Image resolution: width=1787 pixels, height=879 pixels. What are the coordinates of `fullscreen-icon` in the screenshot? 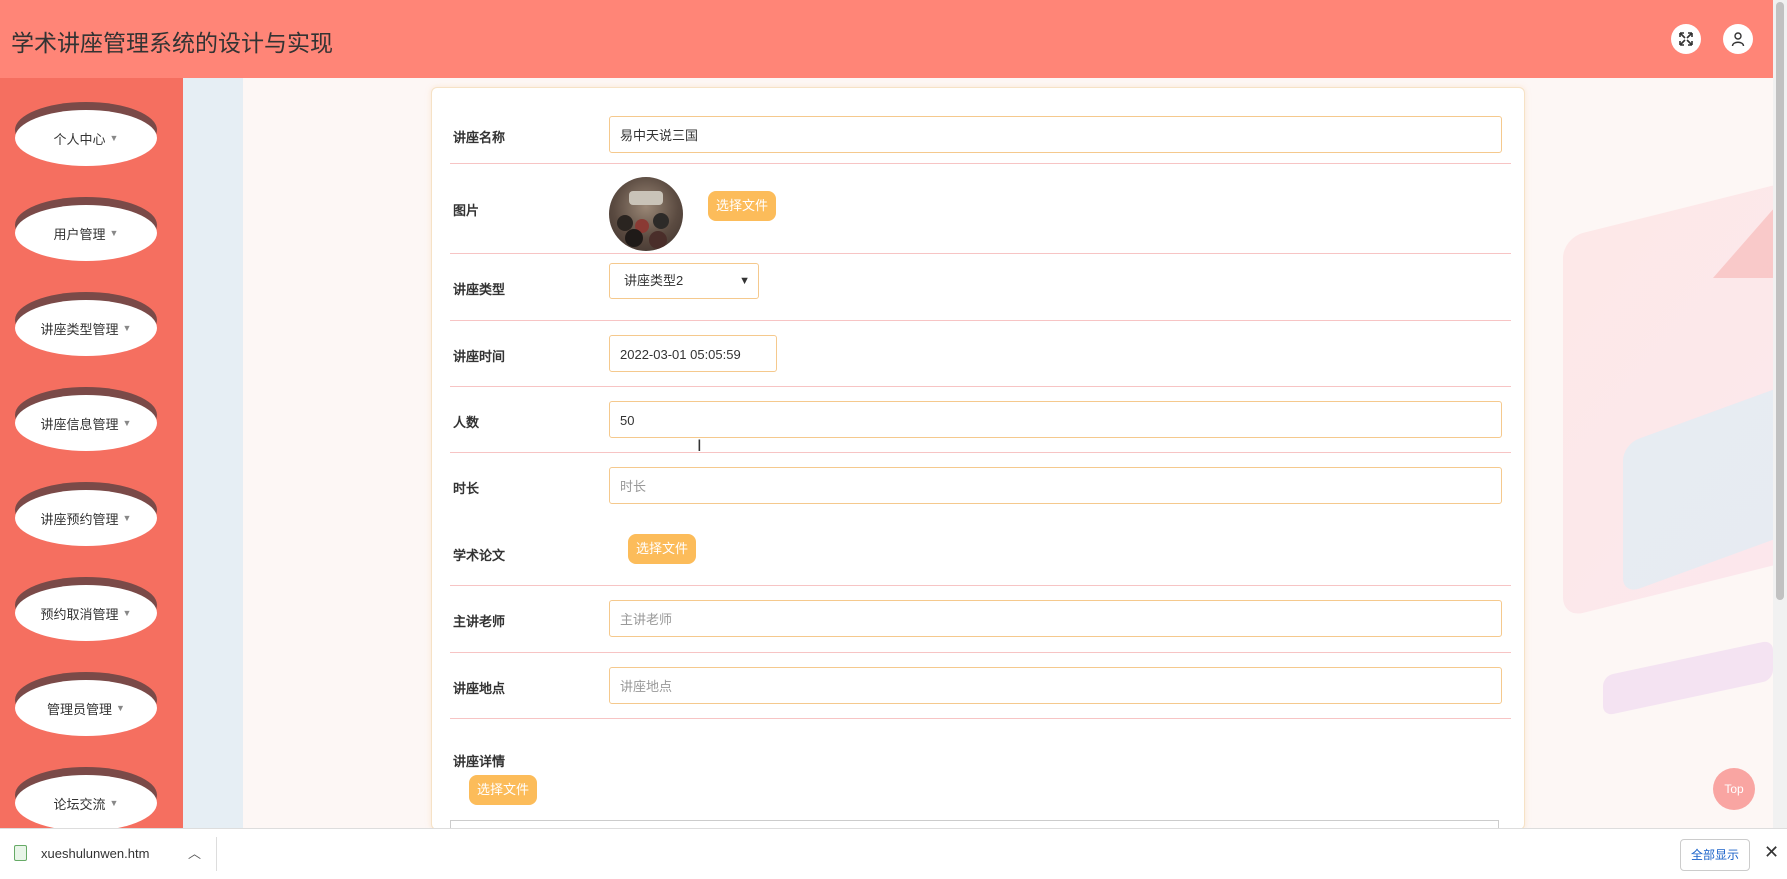 It's located at (1686, 39).